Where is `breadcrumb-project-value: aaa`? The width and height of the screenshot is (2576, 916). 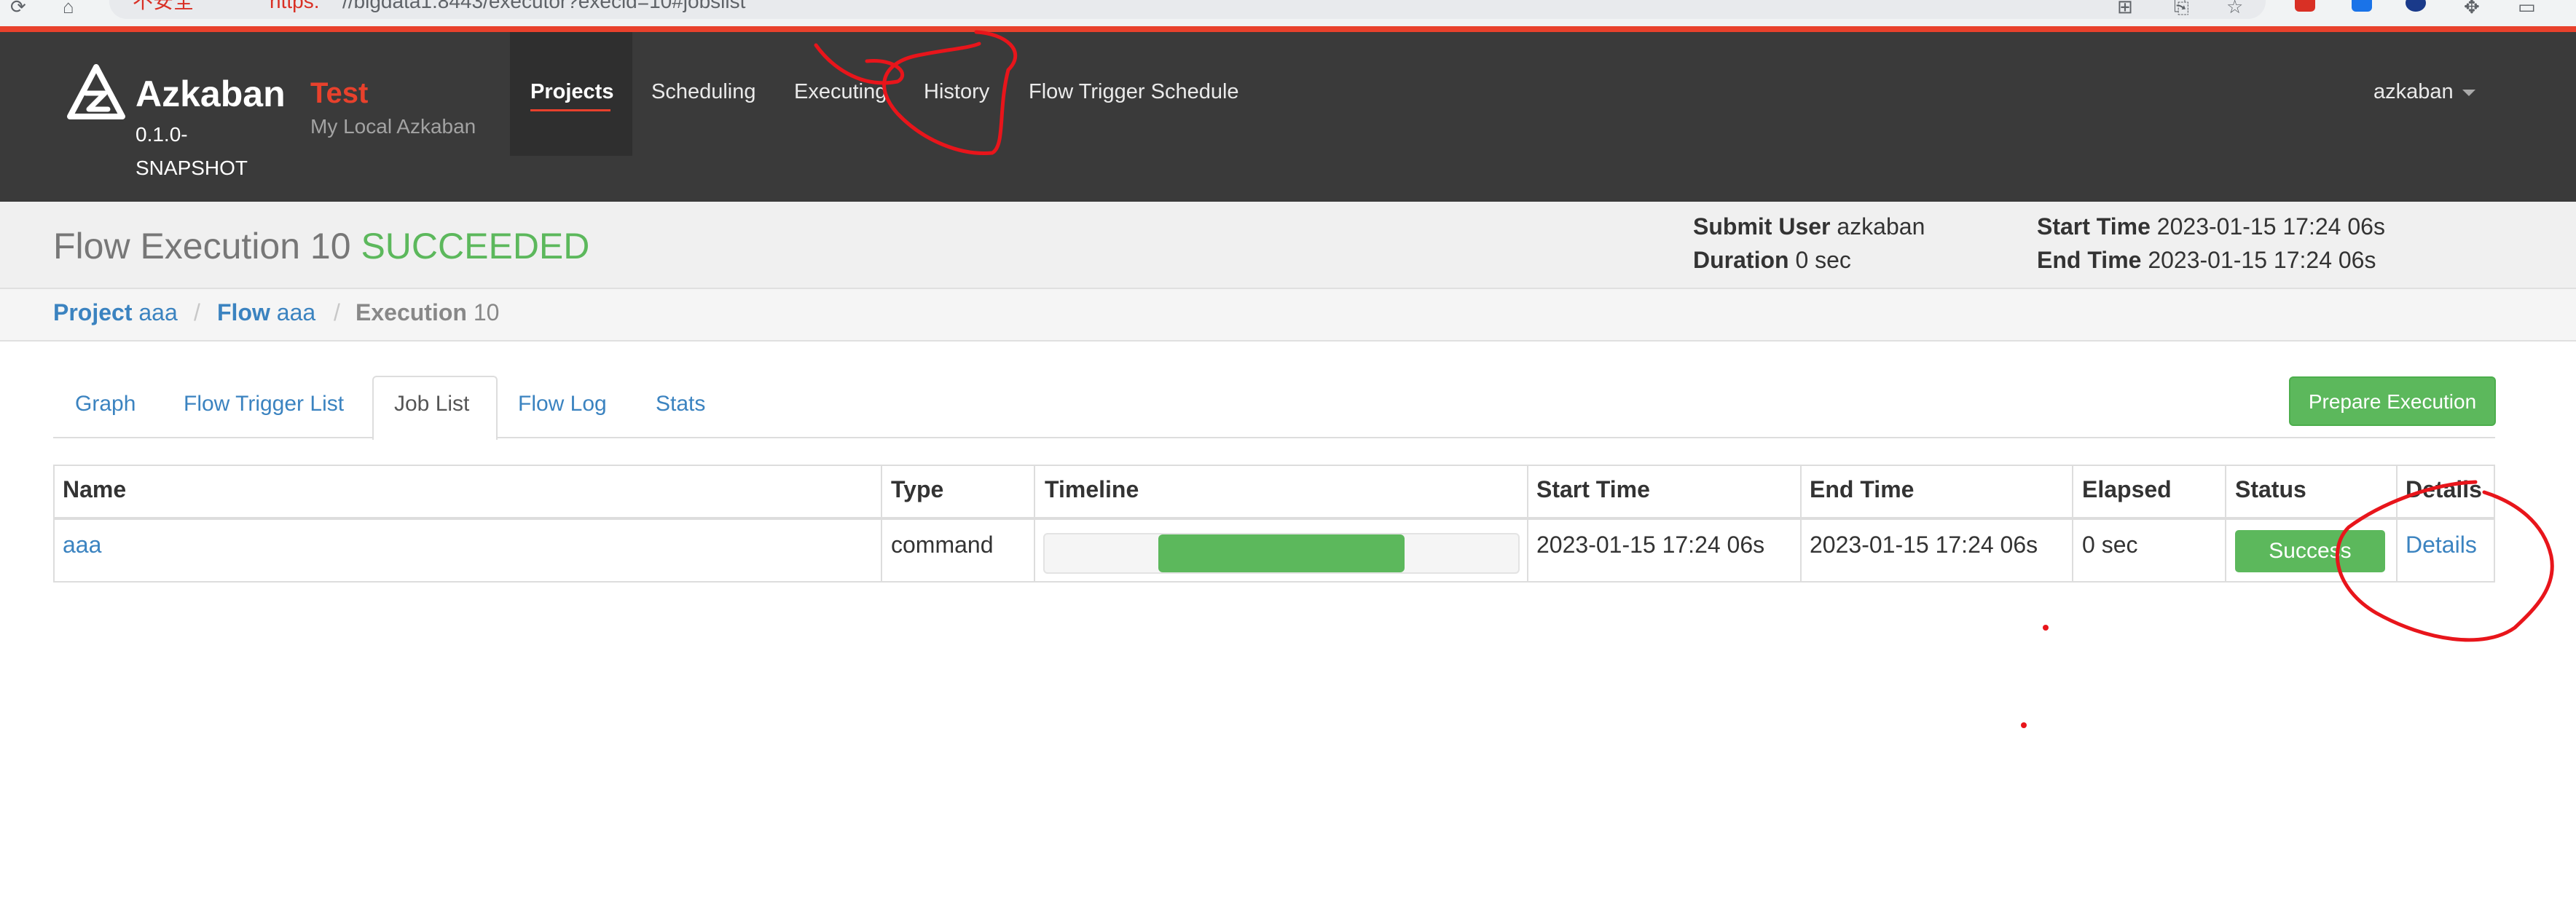 breadcrumb-project-value: aaa is located at coordinates (158, 312).